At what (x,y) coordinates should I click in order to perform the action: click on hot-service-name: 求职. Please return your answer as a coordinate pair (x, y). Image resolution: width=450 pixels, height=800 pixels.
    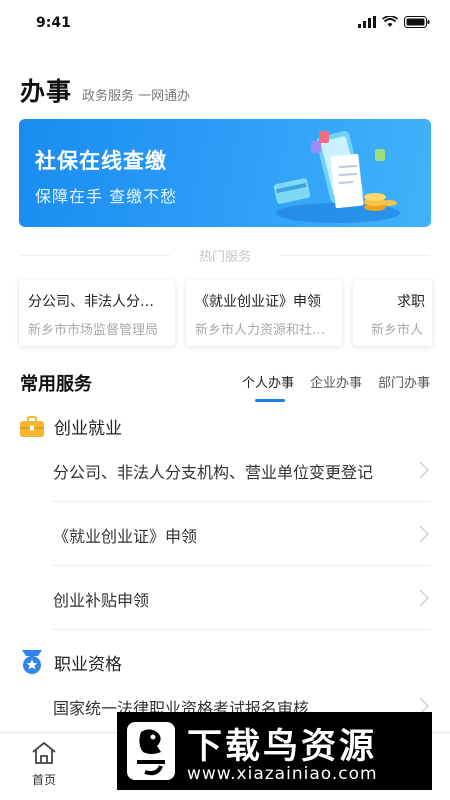
    Looking at the image, I should click on (411, 302).